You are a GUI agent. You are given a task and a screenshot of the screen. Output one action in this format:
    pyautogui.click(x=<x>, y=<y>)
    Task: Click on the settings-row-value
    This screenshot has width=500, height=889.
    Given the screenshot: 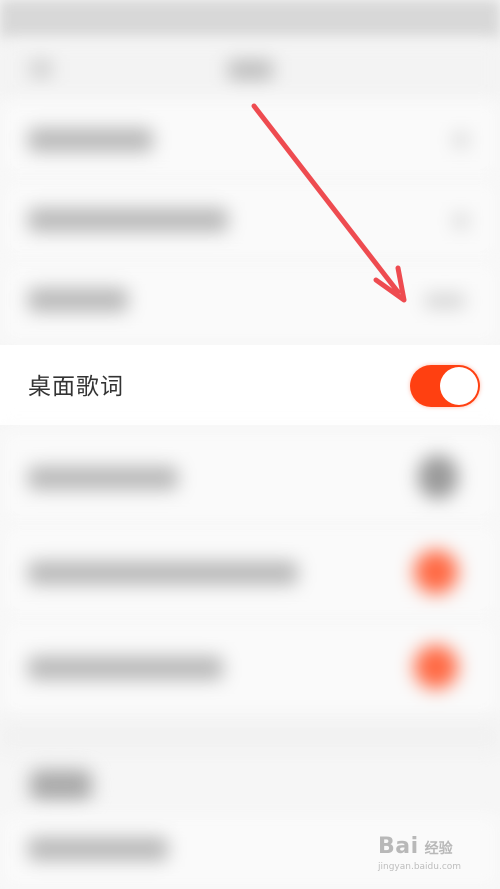 What is the action you would take?
    pyautogui.click(x=445, y=301)
    